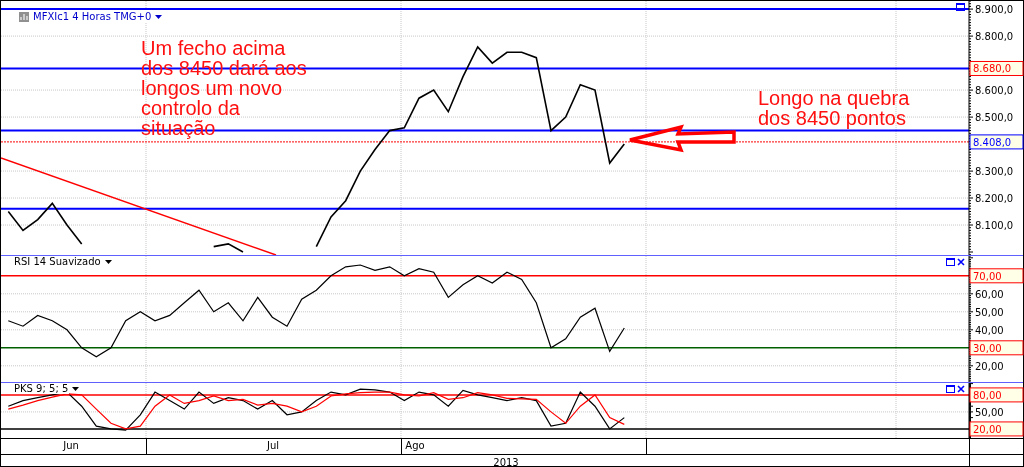  Describe the element at coordinates (989, 366) in the screenshot. I see `axis-label: 20,00` at that location.